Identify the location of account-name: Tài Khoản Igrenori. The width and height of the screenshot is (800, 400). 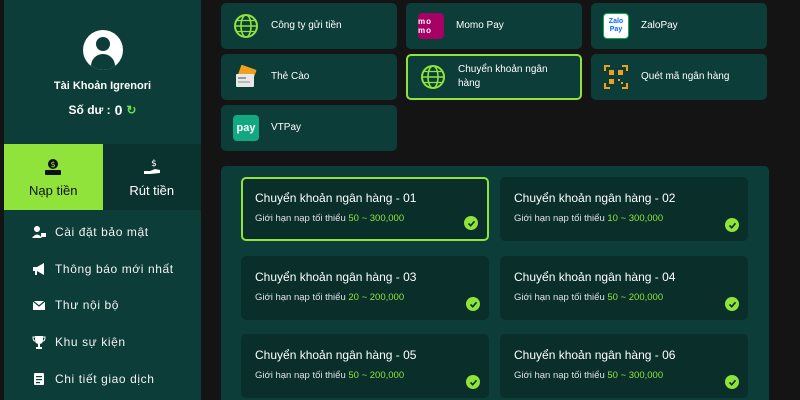
(102, 86).